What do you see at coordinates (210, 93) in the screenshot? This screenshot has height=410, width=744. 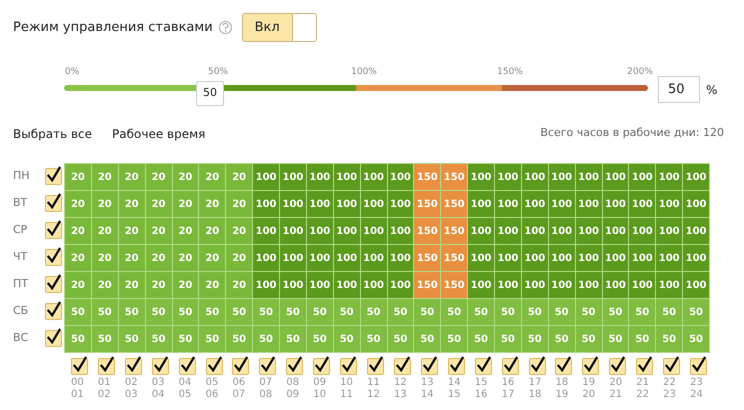 I see `slider-handle: 50` at bounding box center [210, 93].